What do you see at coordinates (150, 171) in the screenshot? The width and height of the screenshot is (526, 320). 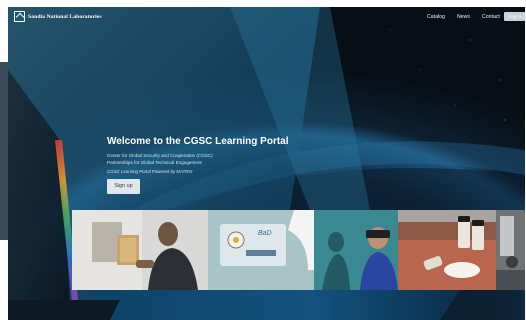 I see `hero-powered-by: CGSC Learning Portal Powered by MATRIX` at bounding box center [150, 171].